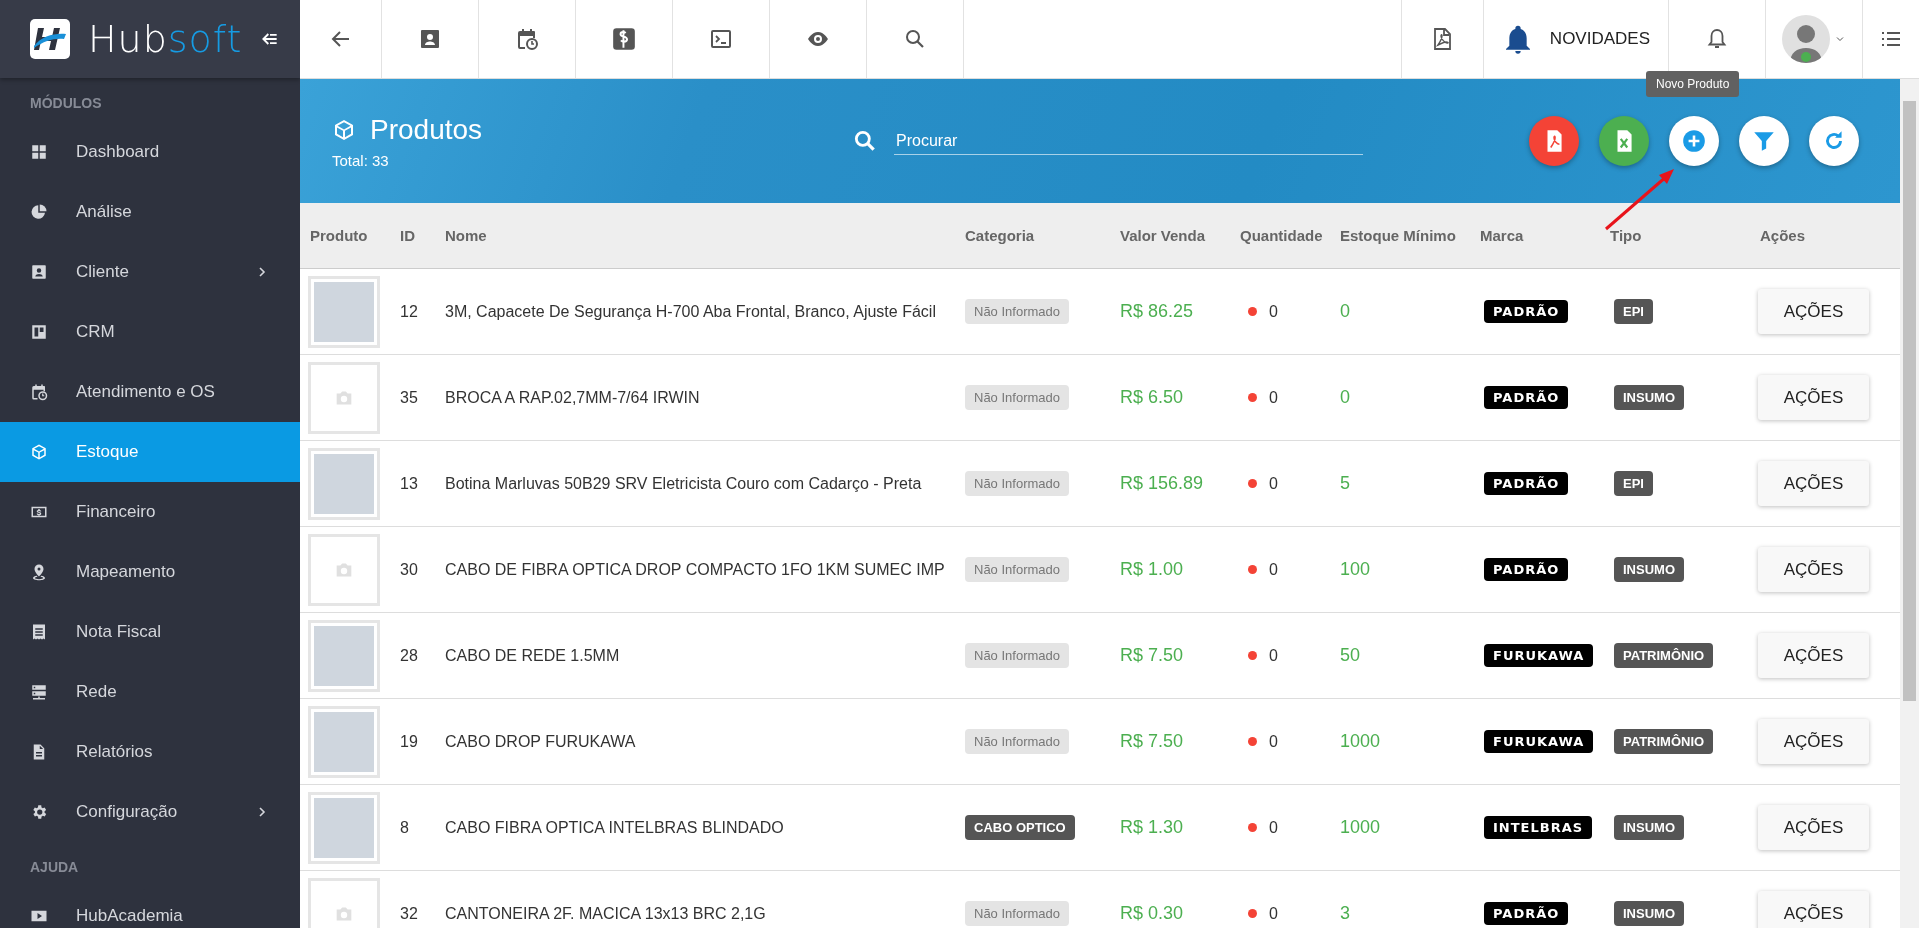 This screenshot has width=1919, height=928. I want to click on column-header: Quantidade, so click(1281, 235).